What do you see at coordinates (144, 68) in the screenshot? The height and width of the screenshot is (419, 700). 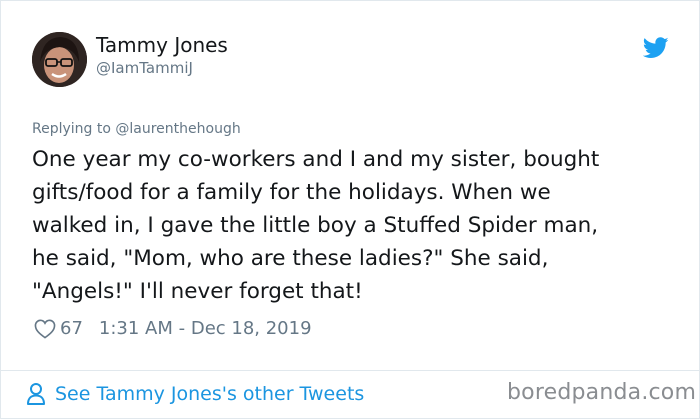 I see `author-handle: @IamTammiJ` at bounding box center [144, 68].